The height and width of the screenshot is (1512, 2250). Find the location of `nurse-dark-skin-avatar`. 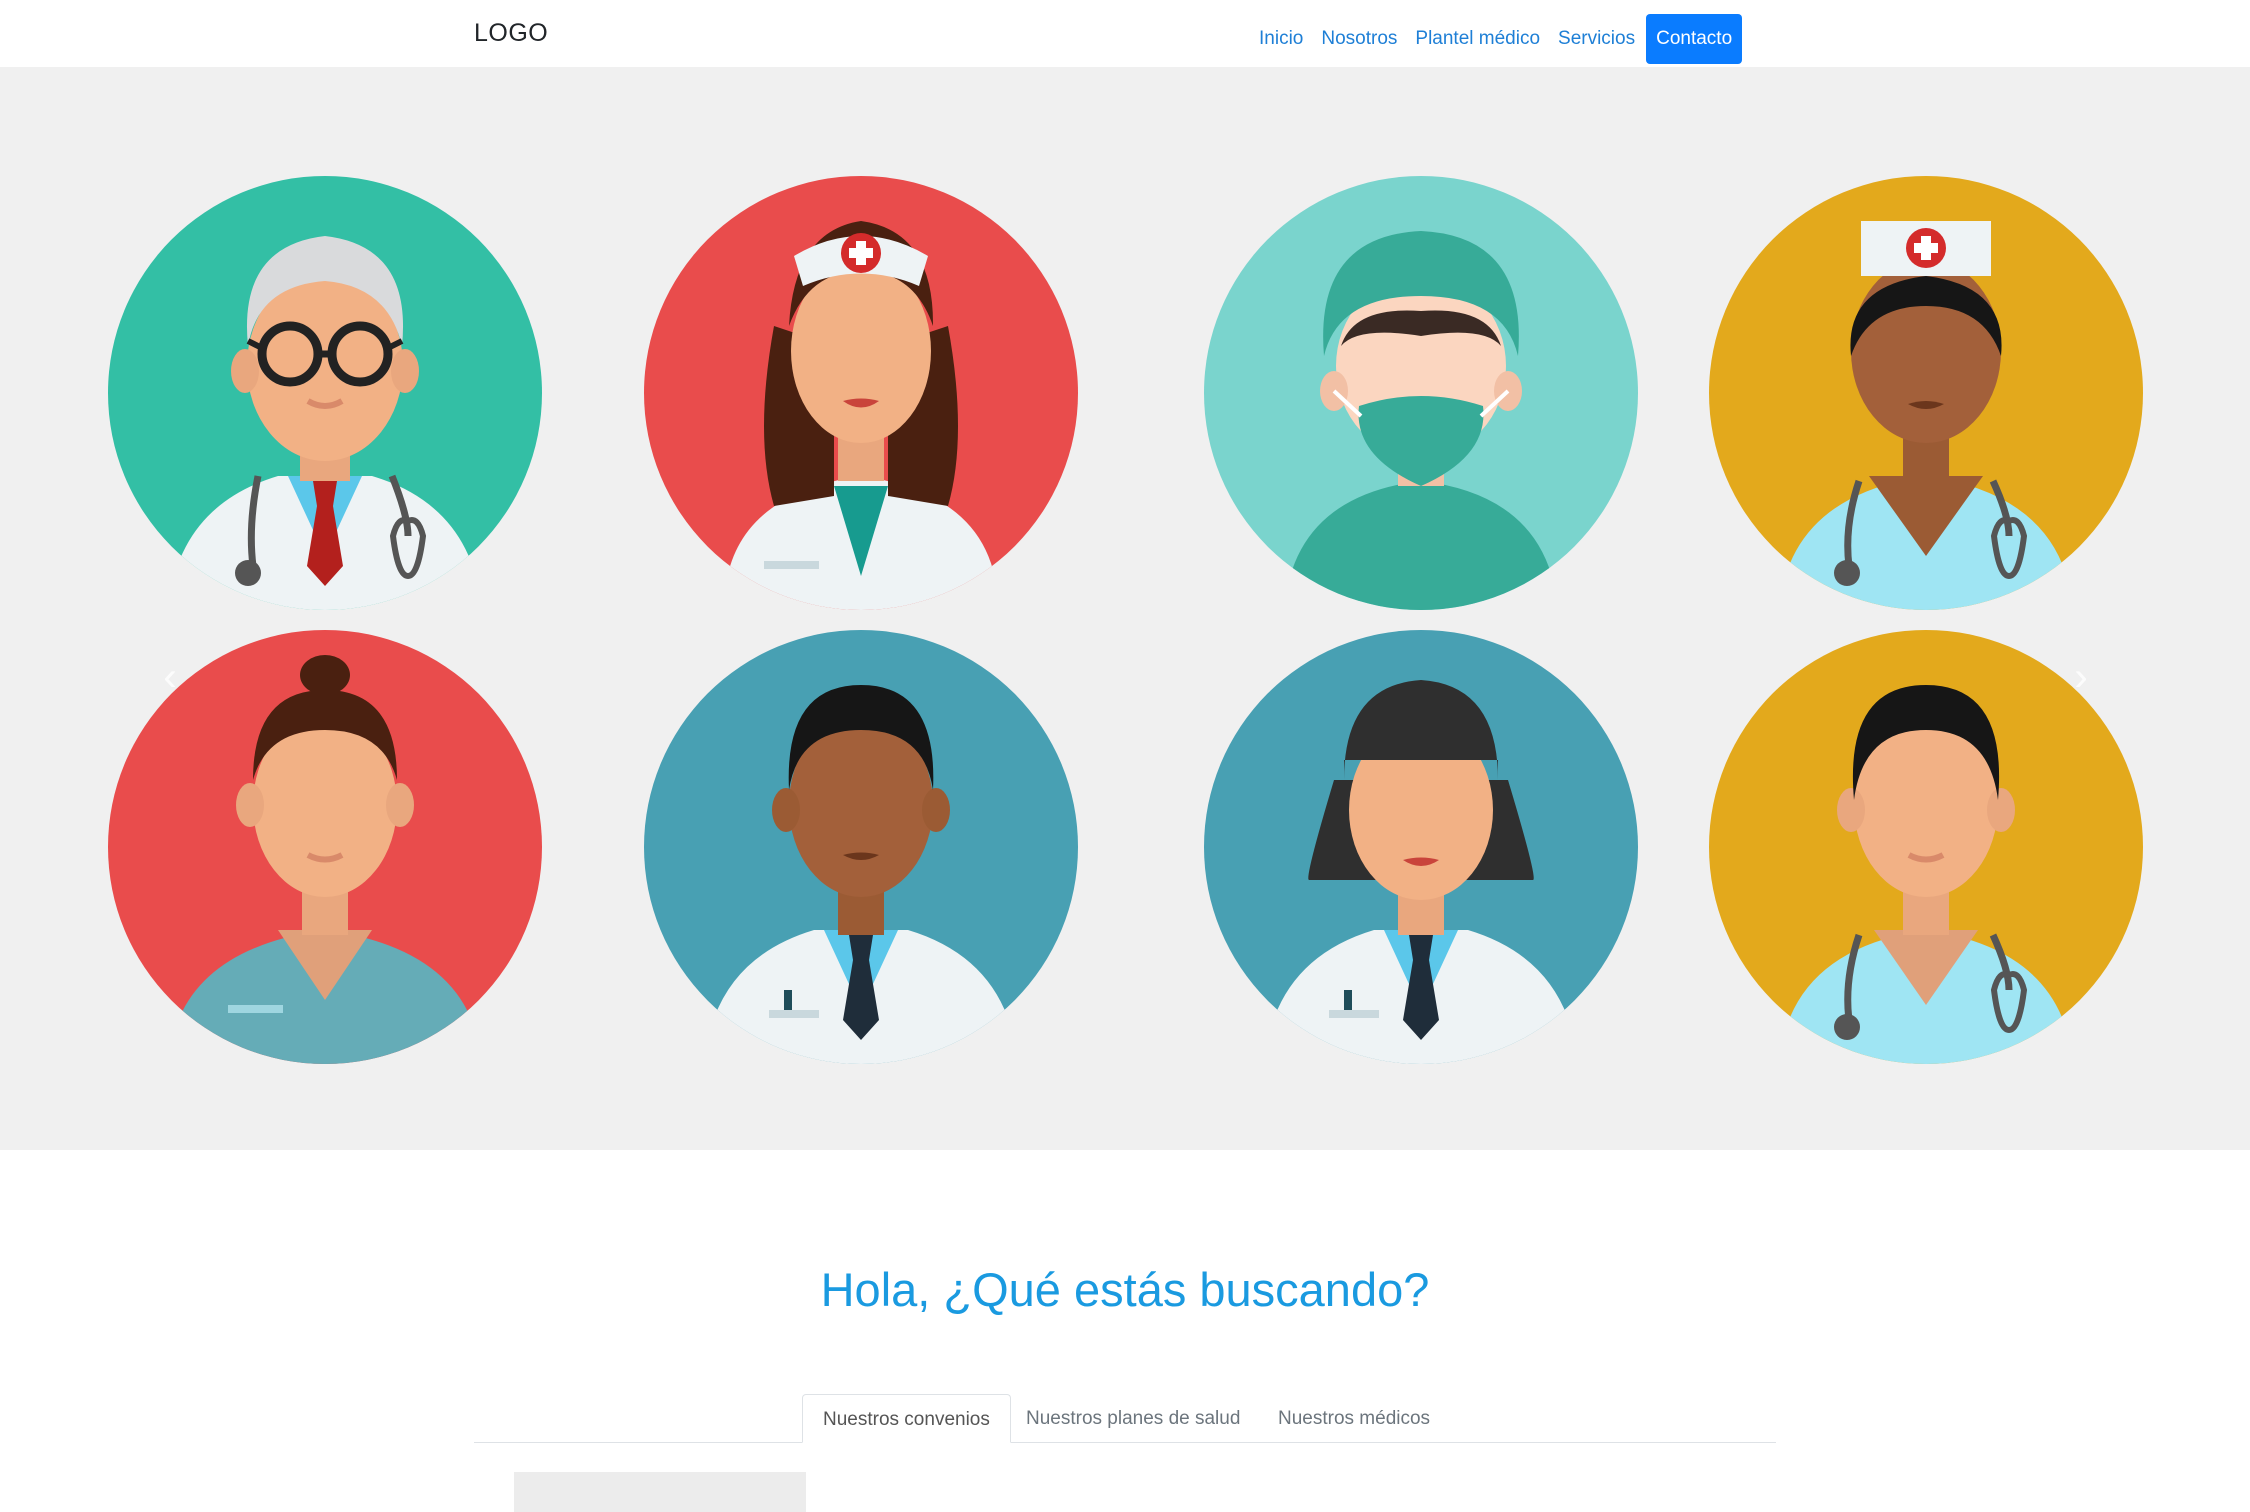

nurse-dark-skin-avatar is located at coordinates (1926, 393).